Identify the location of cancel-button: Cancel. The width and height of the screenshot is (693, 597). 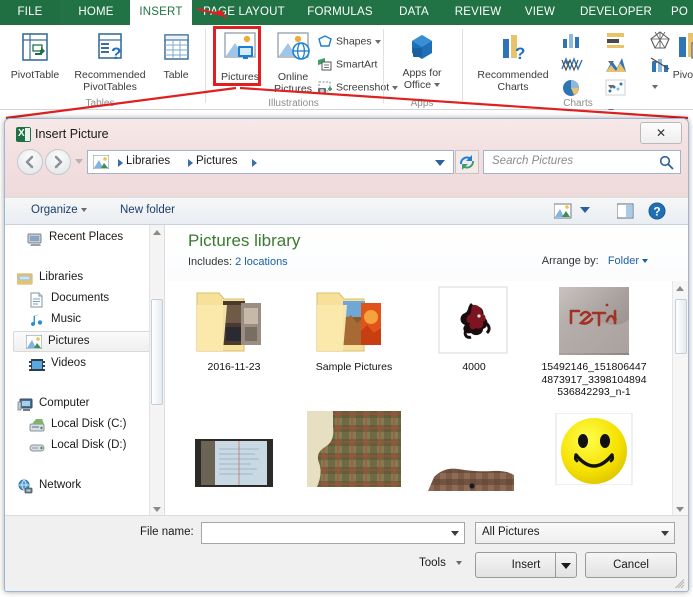
(631, 565).